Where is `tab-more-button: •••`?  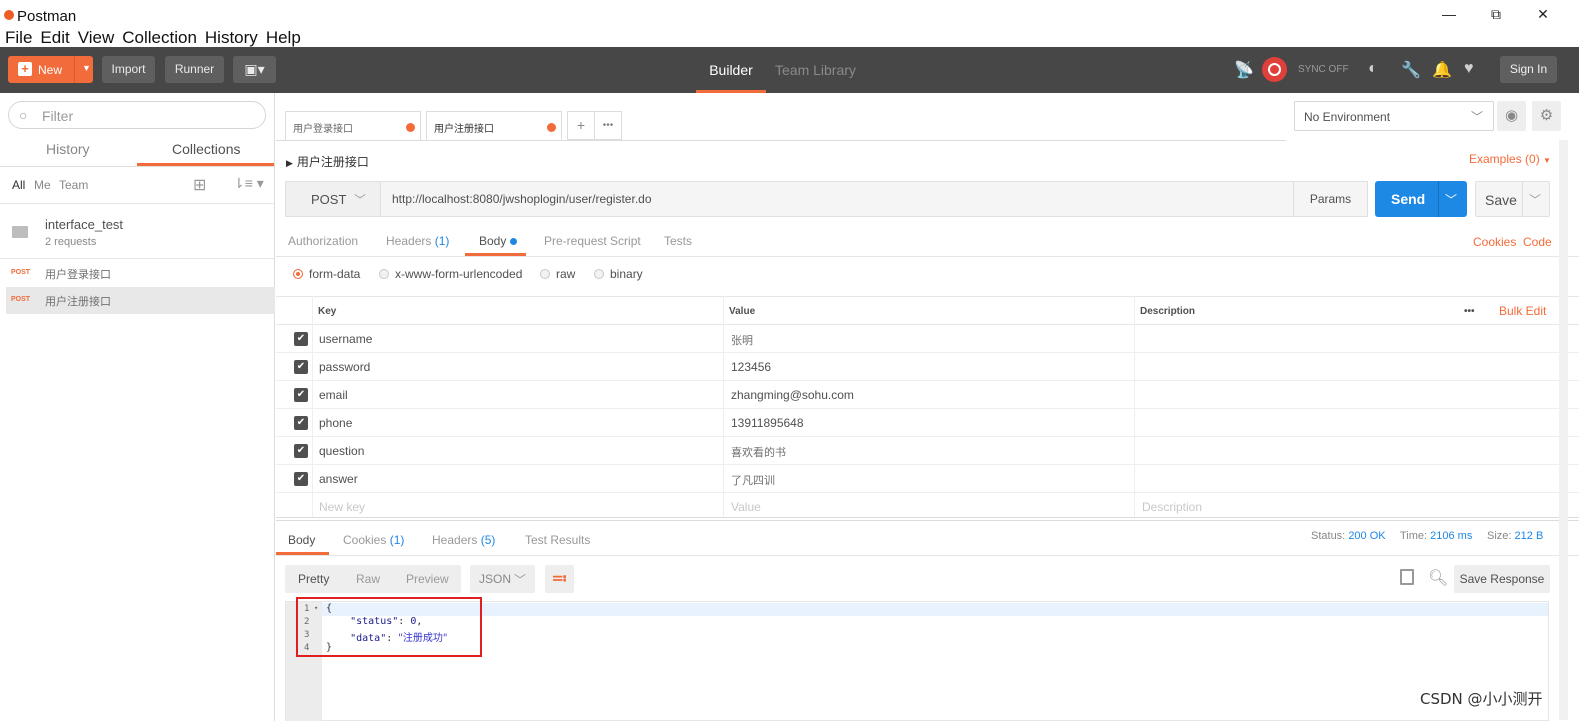
tab-more-button: ••• is located at coordinates (608, 125).